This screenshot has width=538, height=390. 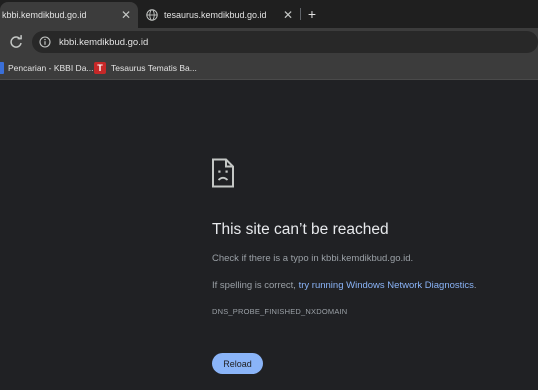 I want to click on reload-button: Reload, so click(x=237, y=363).